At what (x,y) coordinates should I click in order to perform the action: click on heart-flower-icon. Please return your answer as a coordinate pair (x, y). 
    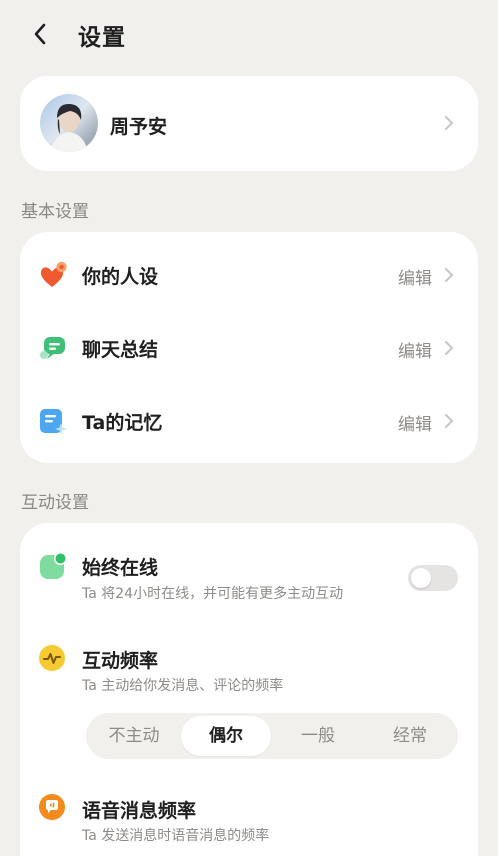
    Looking at the image, I should click on (53, 274).